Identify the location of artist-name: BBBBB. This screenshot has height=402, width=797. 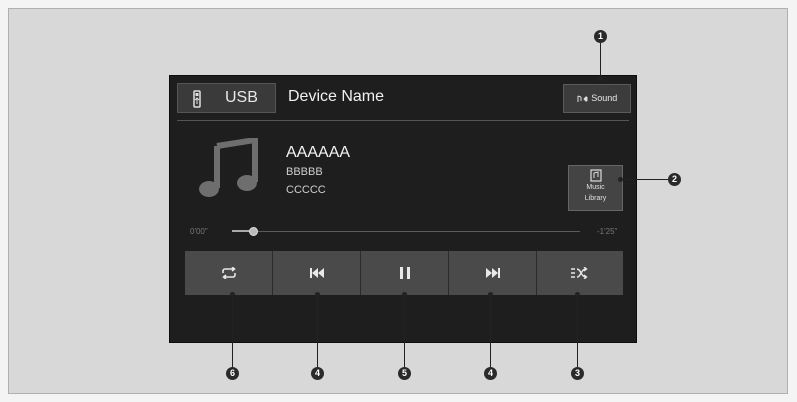
(304, 172).